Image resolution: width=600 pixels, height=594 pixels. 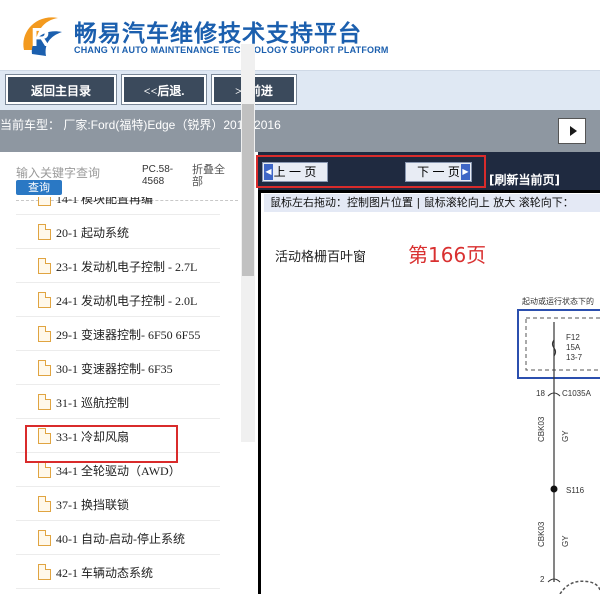 What do you see at coordinates (573, 347) in the screenshot?
I see `fuse-rating: 15A` at bounding box center [573, 347].